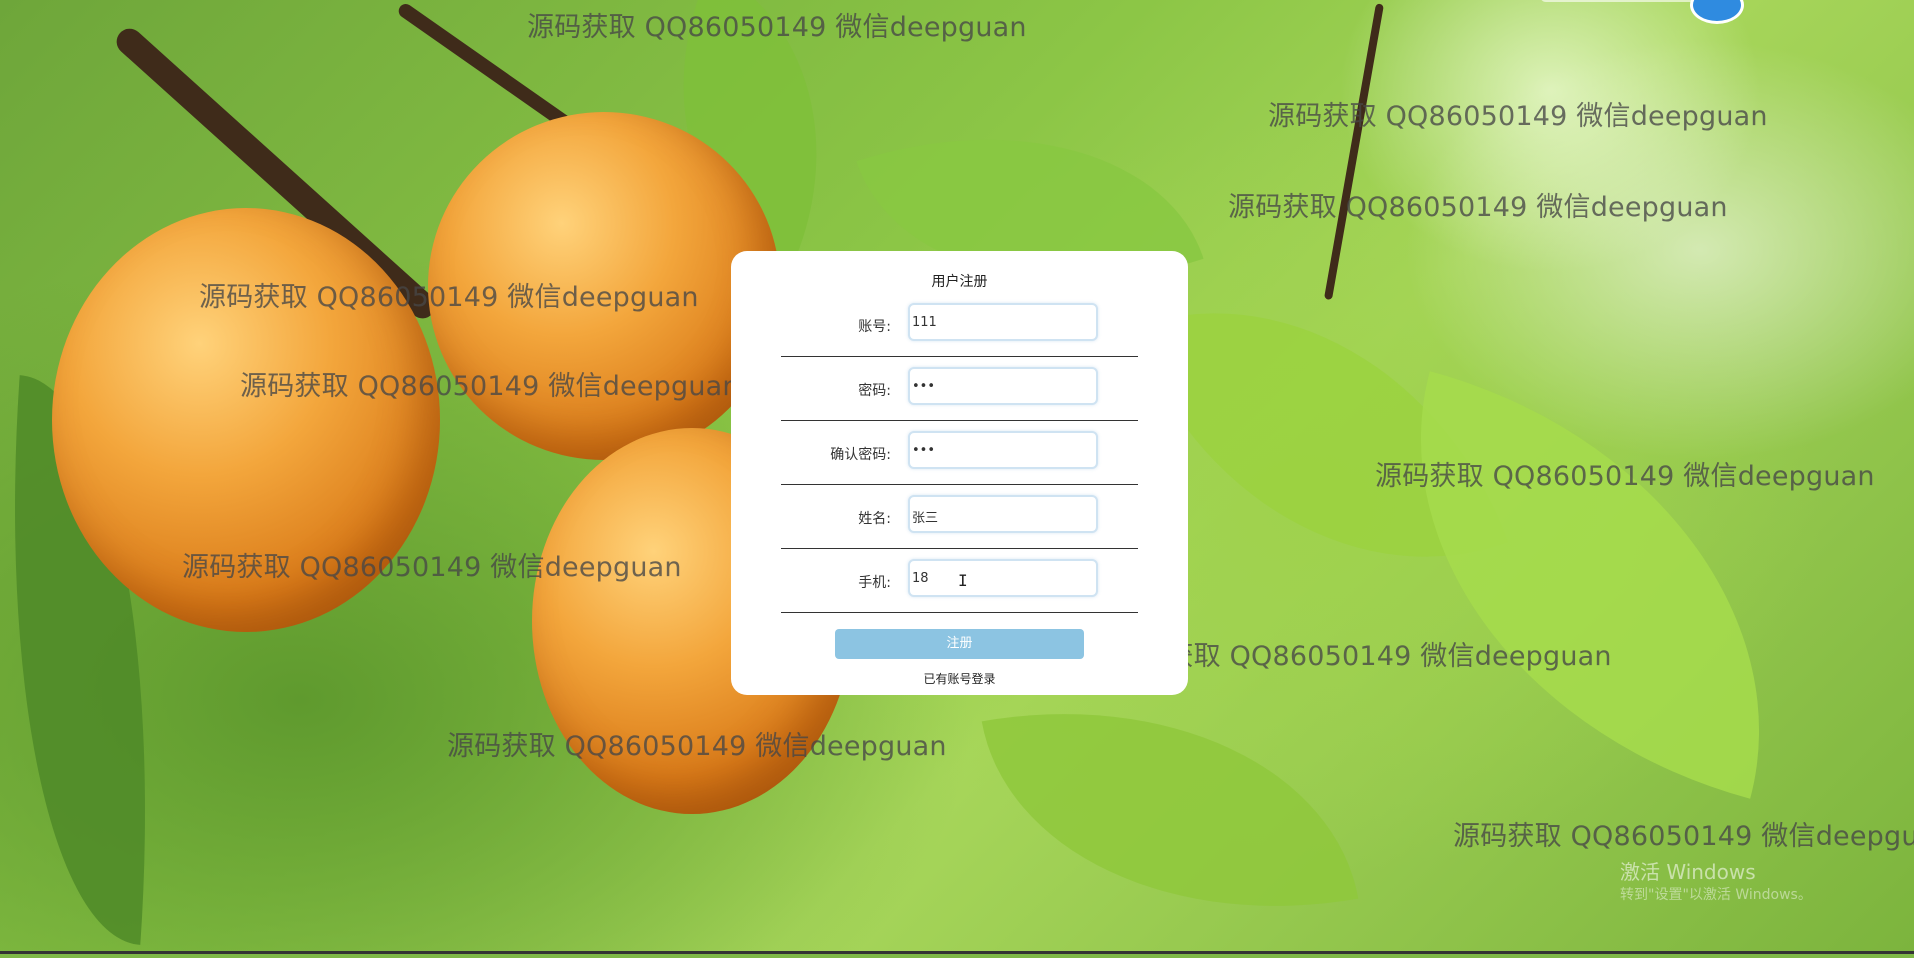 This screenshot has height=958, width=1914. What do you see at coordinates (963, 580) in the screenshot?
I see `text-cursor-icon: I` at bounding box center [963, 580].